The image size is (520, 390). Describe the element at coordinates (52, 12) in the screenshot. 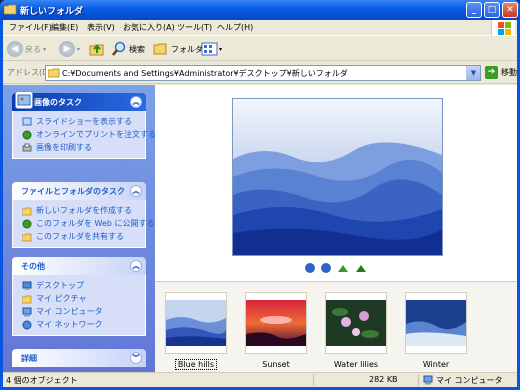

I see `window-title: 新しいフォルダ` at that location.